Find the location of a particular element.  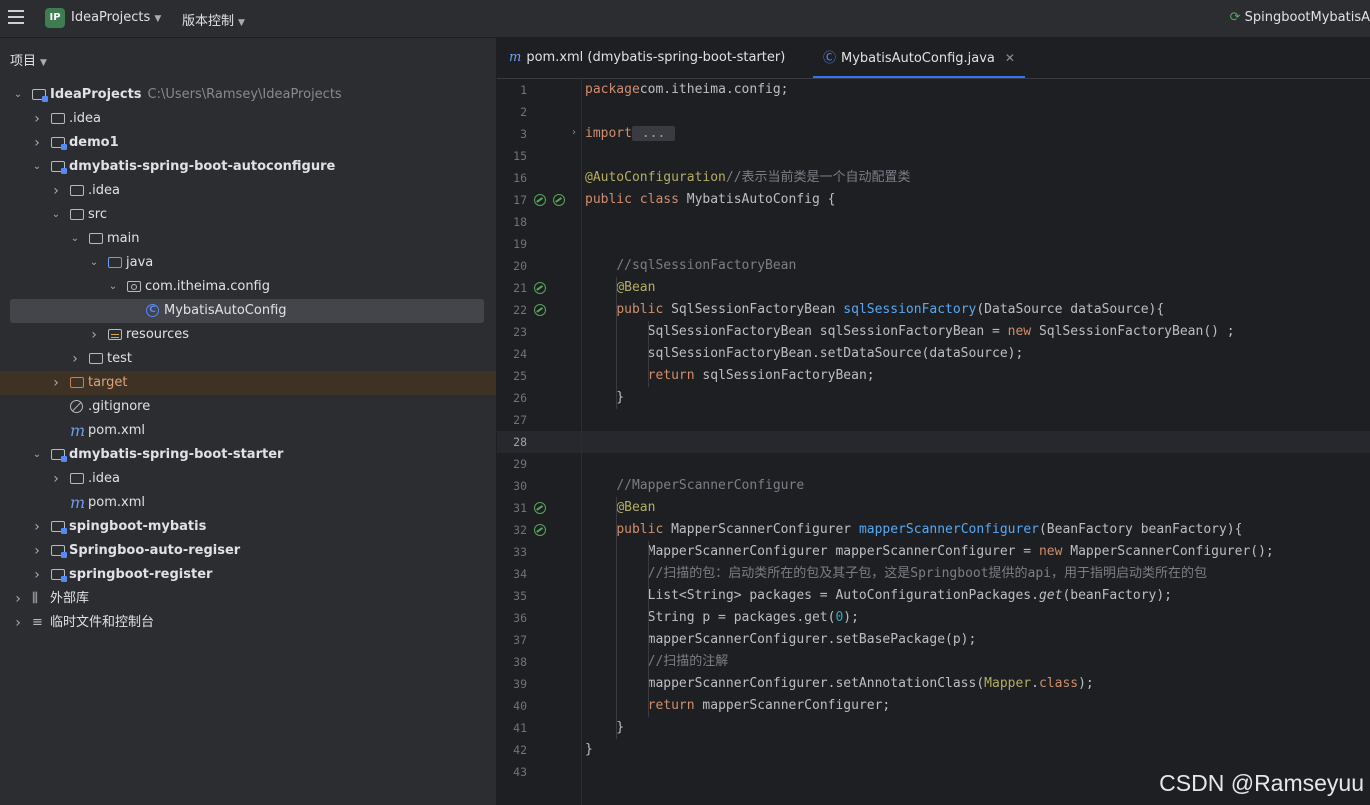

code-token: ); is located at coordinates (851, 617).